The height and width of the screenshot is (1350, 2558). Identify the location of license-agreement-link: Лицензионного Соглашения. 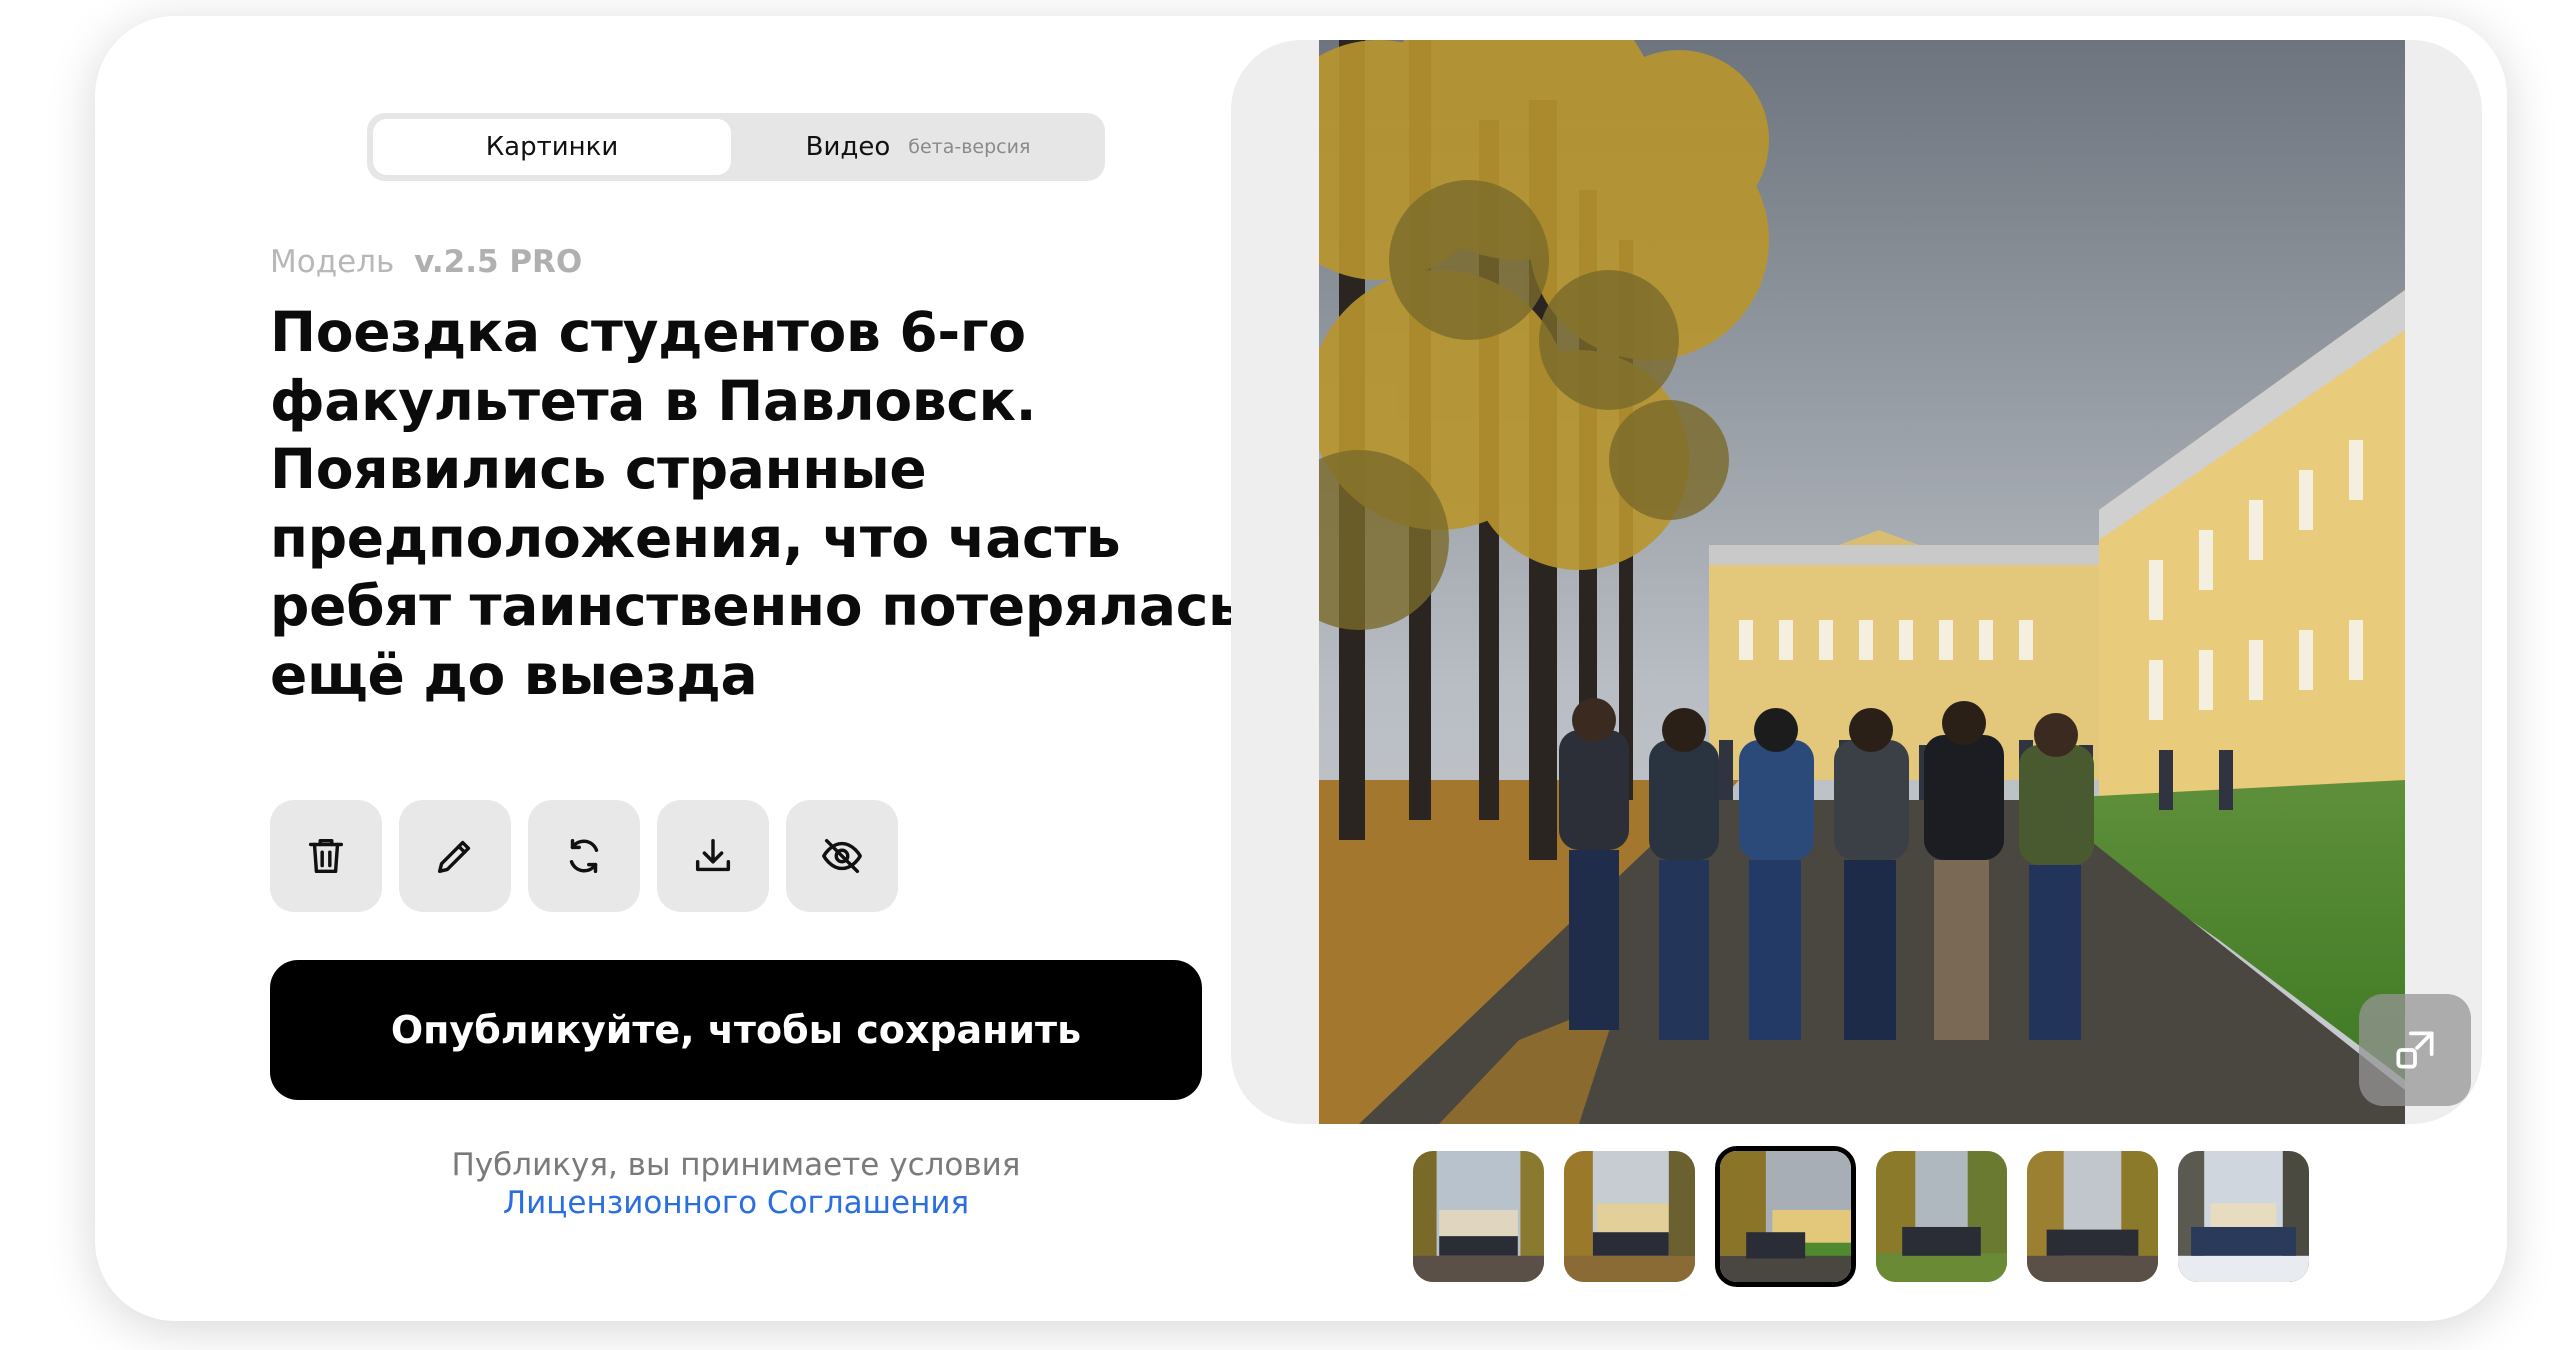
(736, 1203).